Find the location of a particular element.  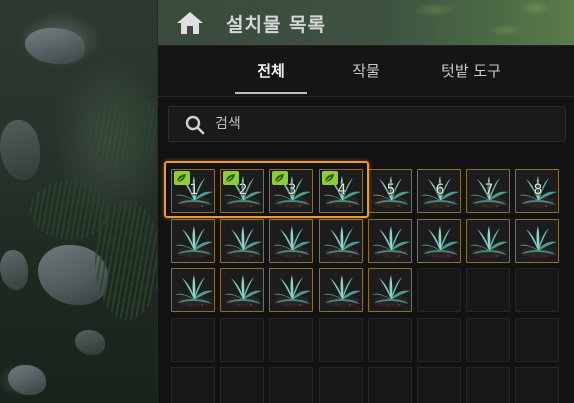

tab-bar: 전체 작물 텃밭 도구 is located at coordinates (366, 71).